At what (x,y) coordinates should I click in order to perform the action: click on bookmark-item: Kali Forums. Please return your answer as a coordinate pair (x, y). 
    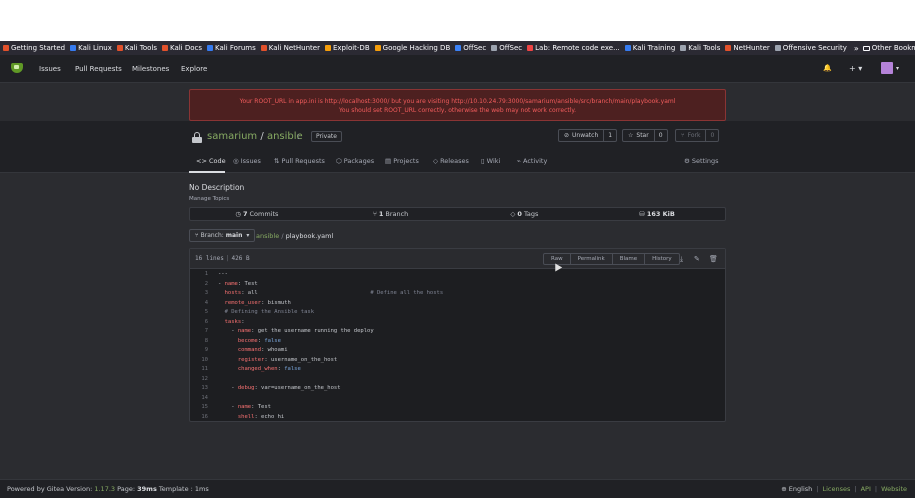
    Looking at the image, I should click on (231, 48).